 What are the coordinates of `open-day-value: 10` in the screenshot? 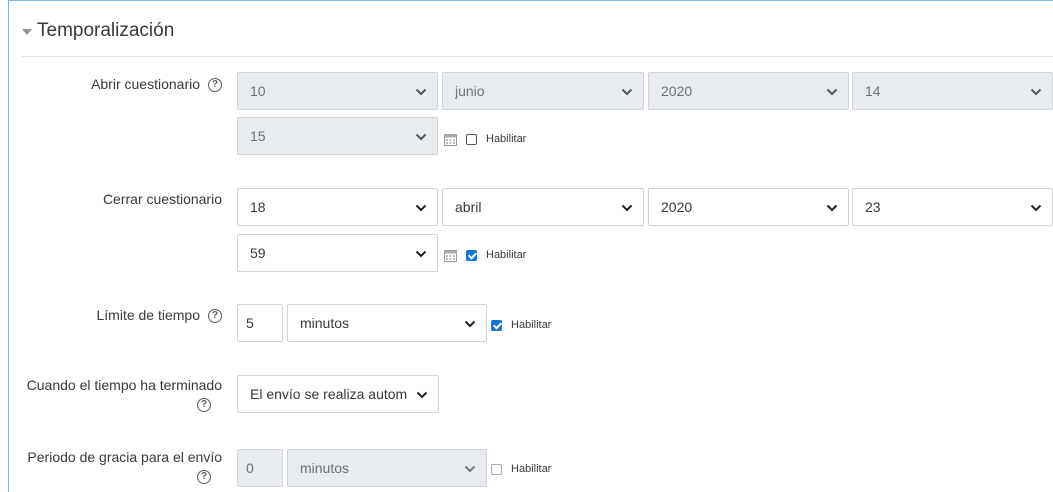 It's located at (258, 91).